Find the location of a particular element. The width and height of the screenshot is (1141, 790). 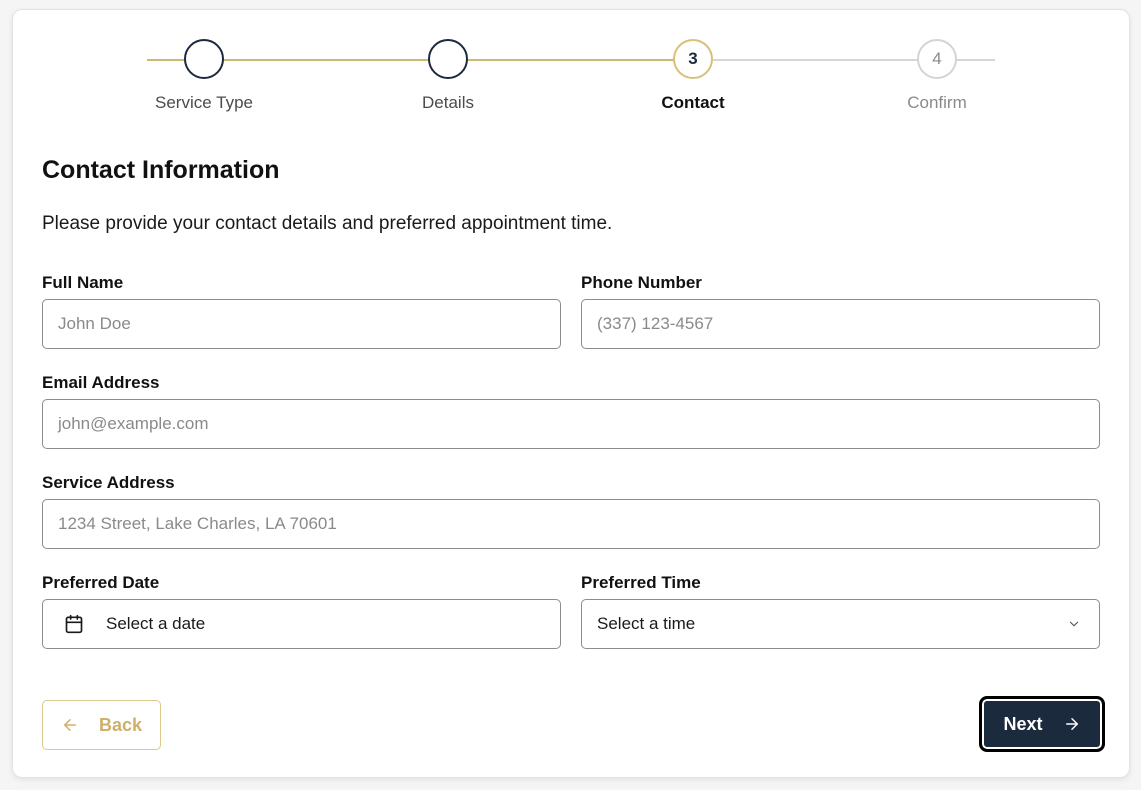

email-input: john@example.com is located at coordinates (571, 424).